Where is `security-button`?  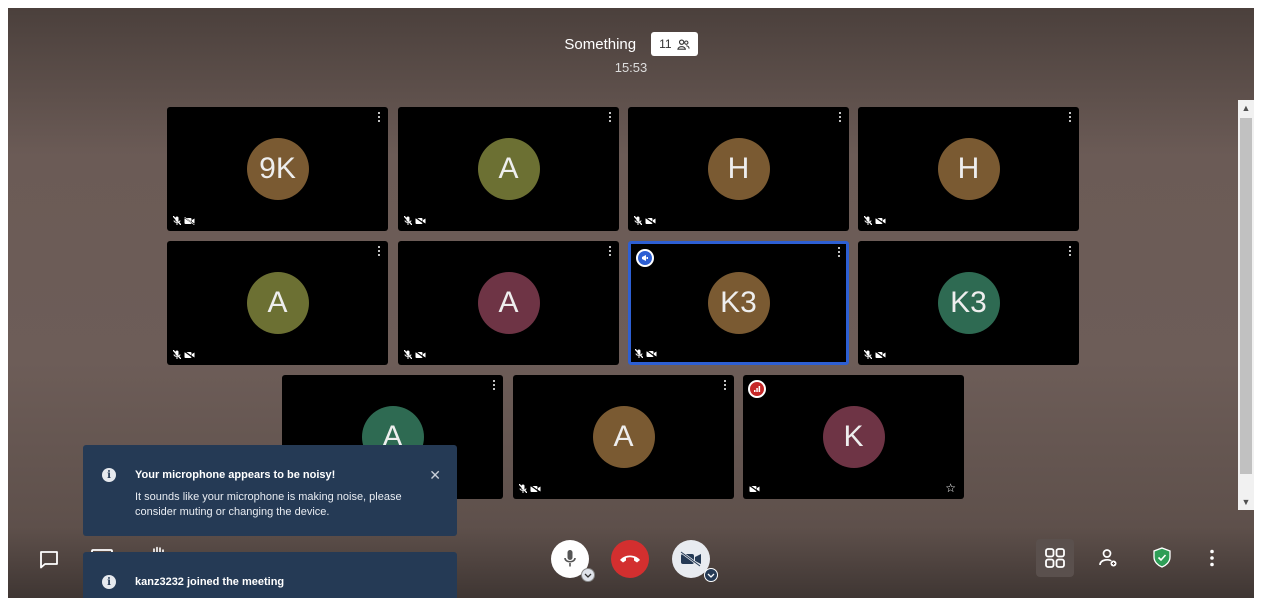
security-button is located at coordinates (1162, 557).